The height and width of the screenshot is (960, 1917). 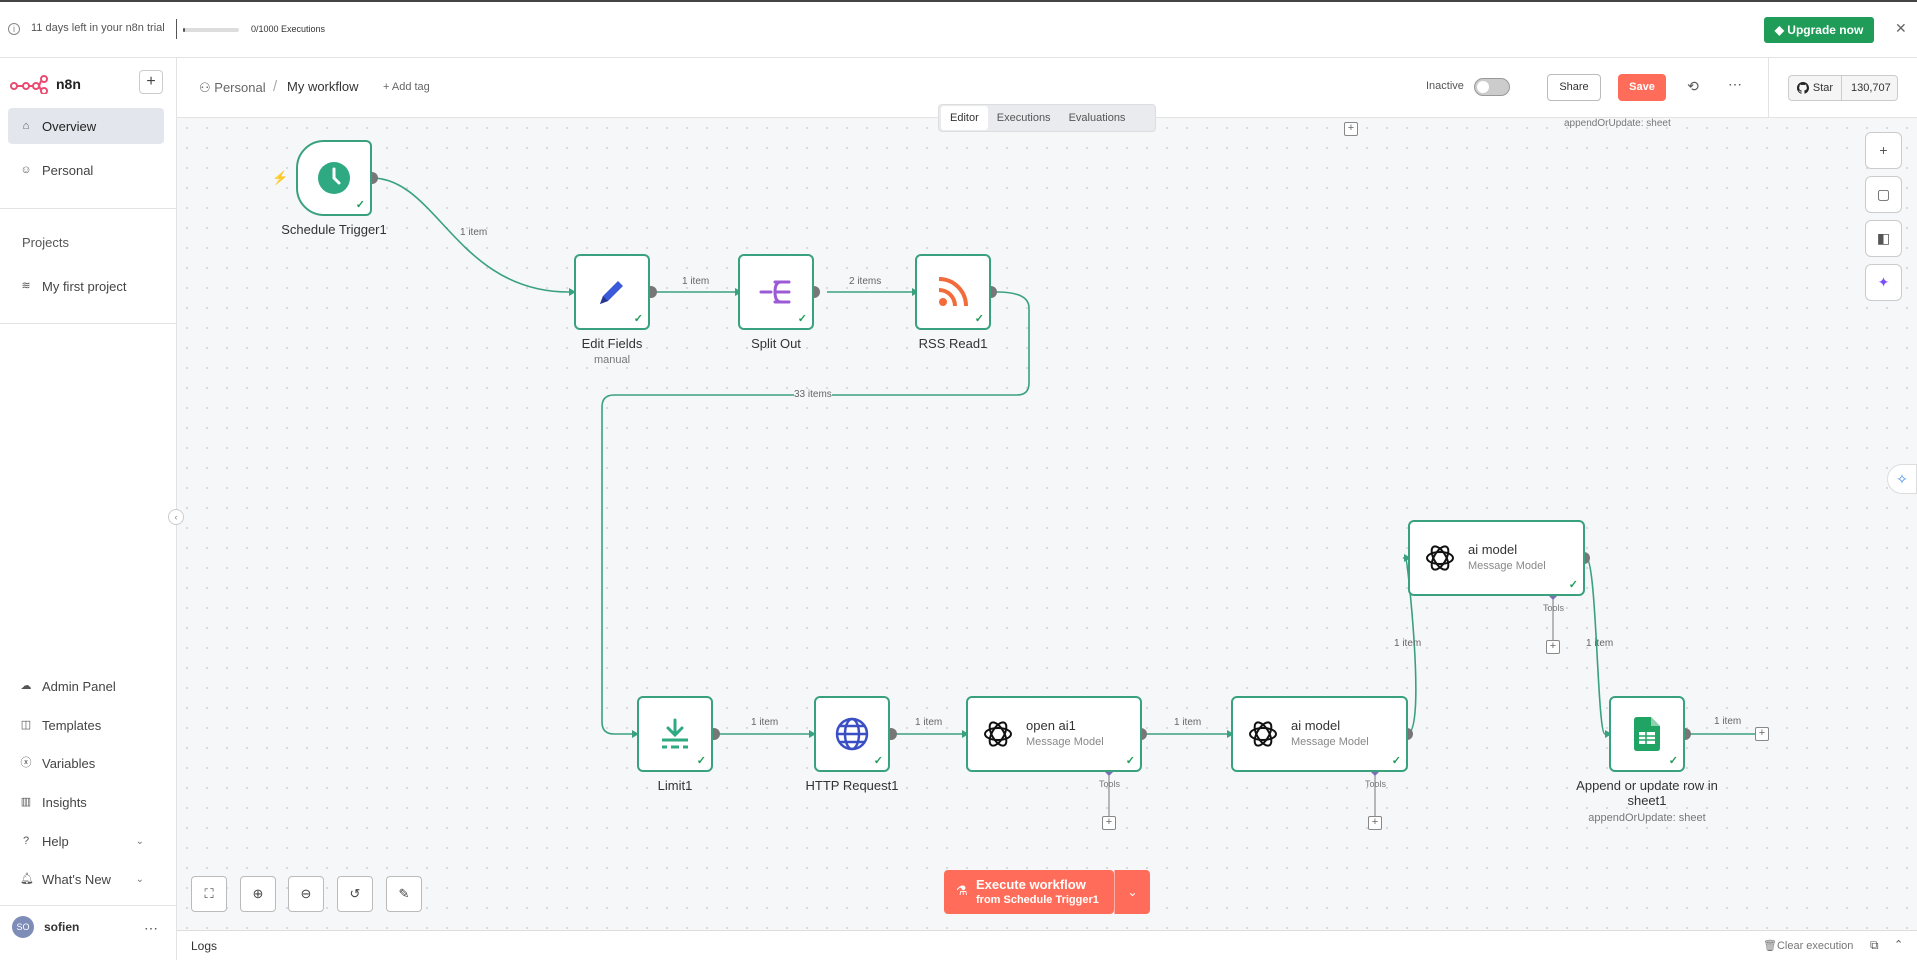 What do you see at coordinates (26, 763) in the screenshot?
I see `variable-icon: ⓧ` at bounding box center [26, 763].